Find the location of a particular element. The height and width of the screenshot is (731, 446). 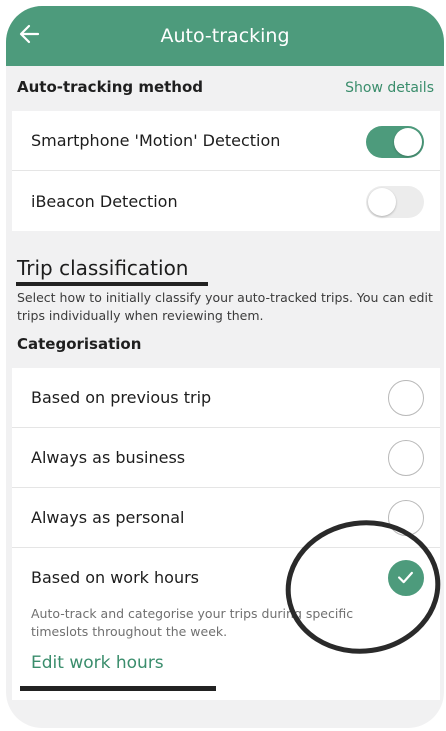

page-title: Auto-tracking is located at coordinates (225, 36).